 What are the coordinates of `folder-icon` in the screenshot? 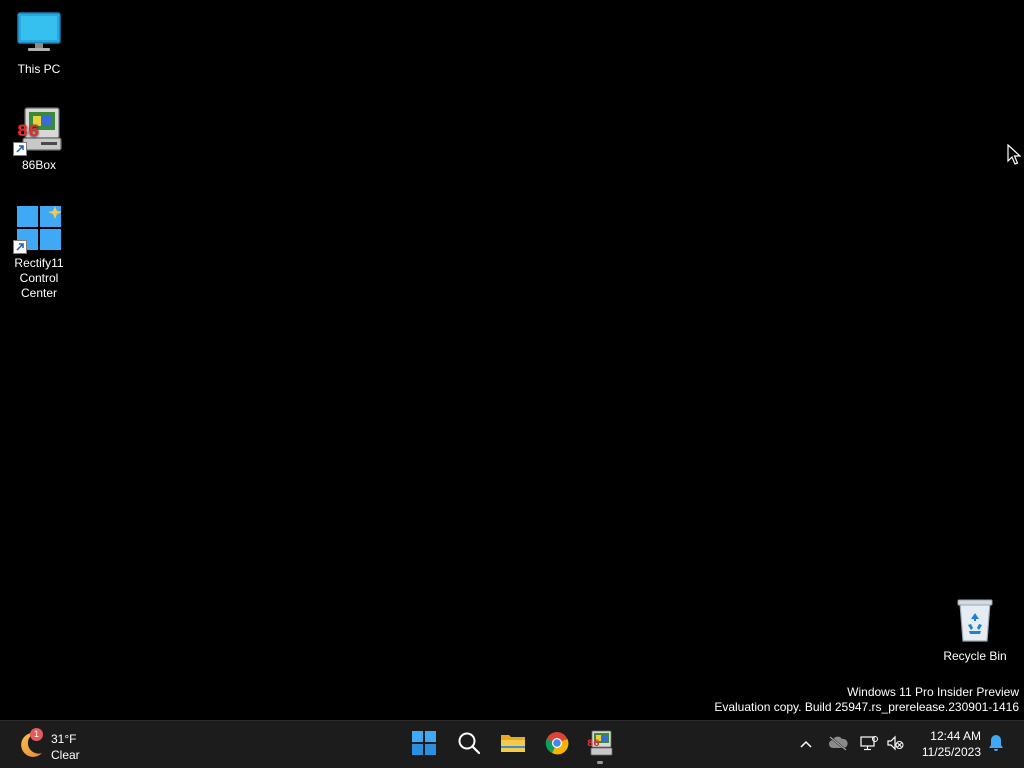 It's located at (513, 745).